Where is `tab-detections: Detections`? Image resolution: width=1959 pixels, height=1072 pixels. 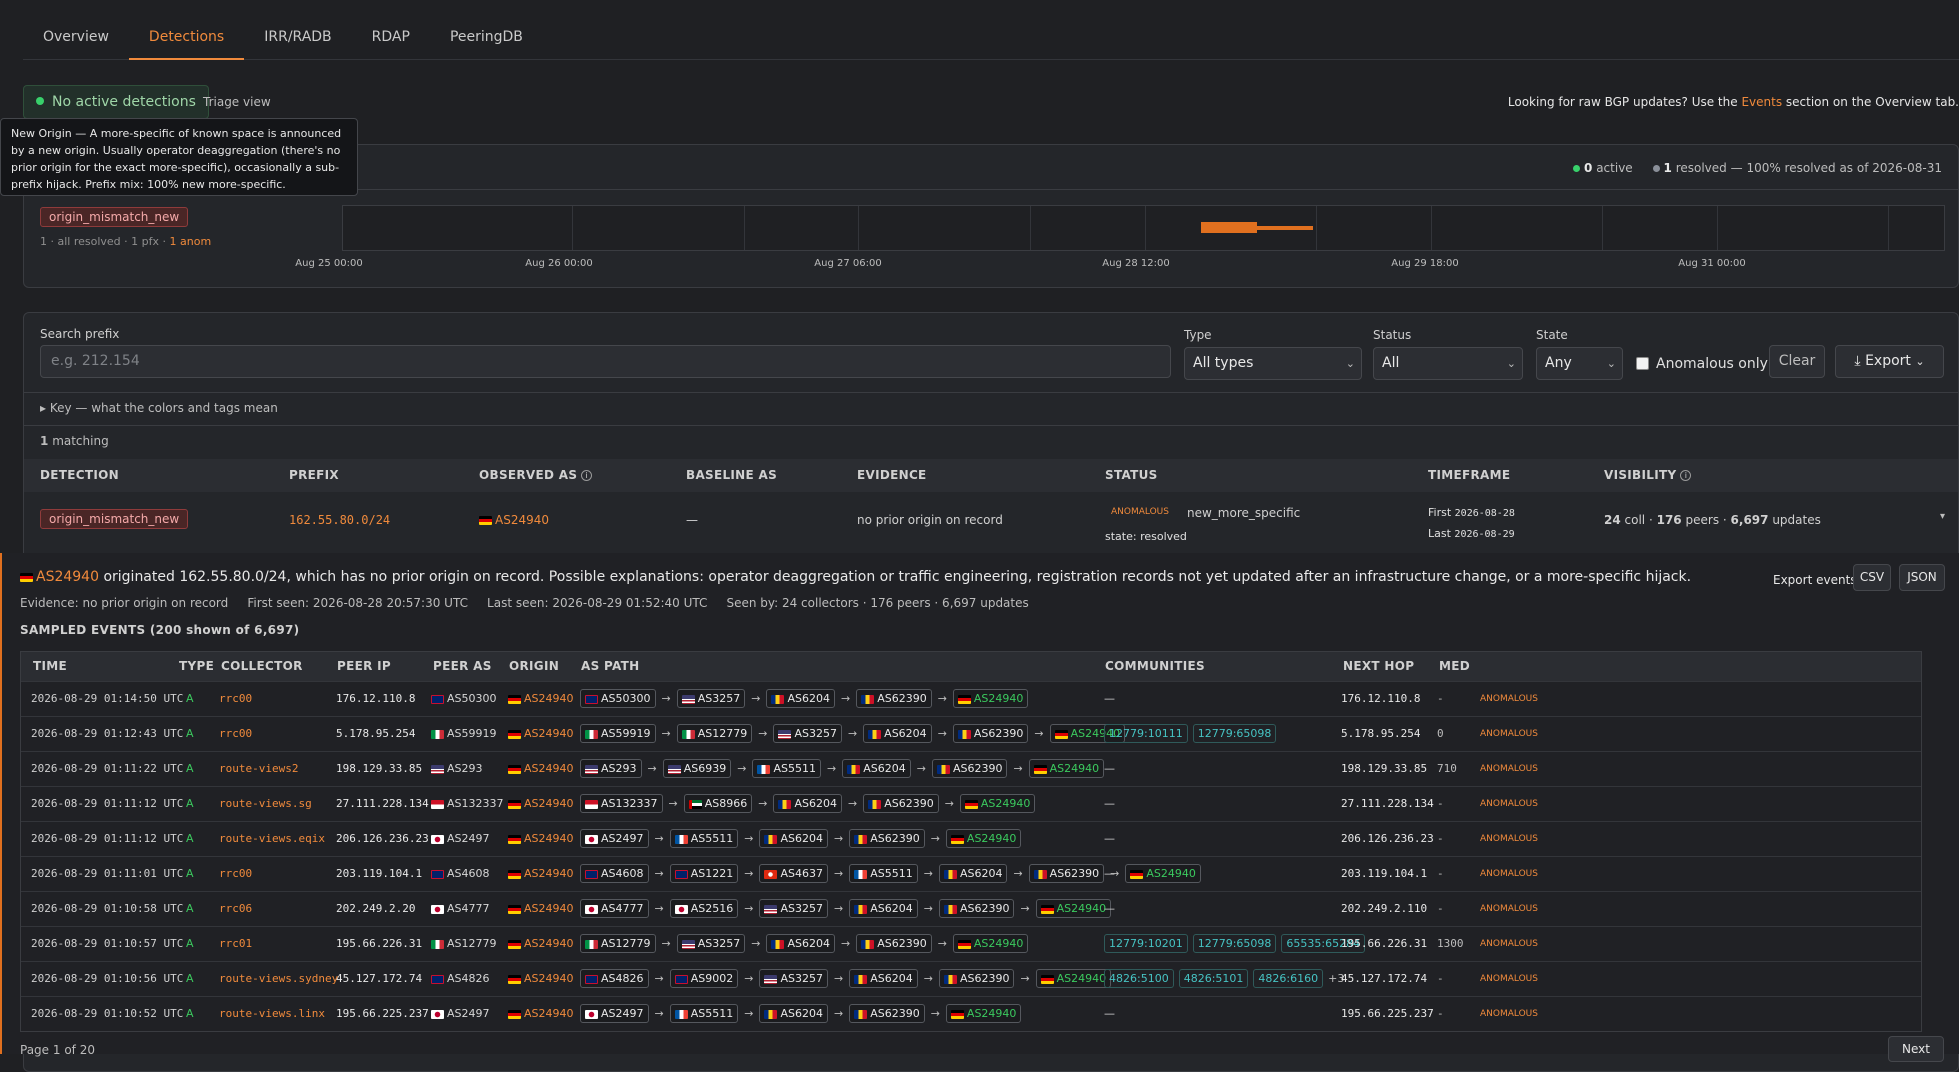
tab-detections: Detections is located at coordinates (186, 30).